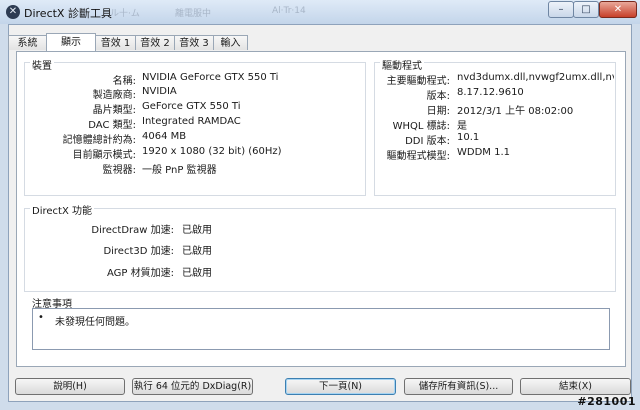 The width and height of the screenshot is (640, 410). I want to click on run-64bit-dxdiag-button: 執行 64 位元的 DxDiag(R), so click(192, 386).